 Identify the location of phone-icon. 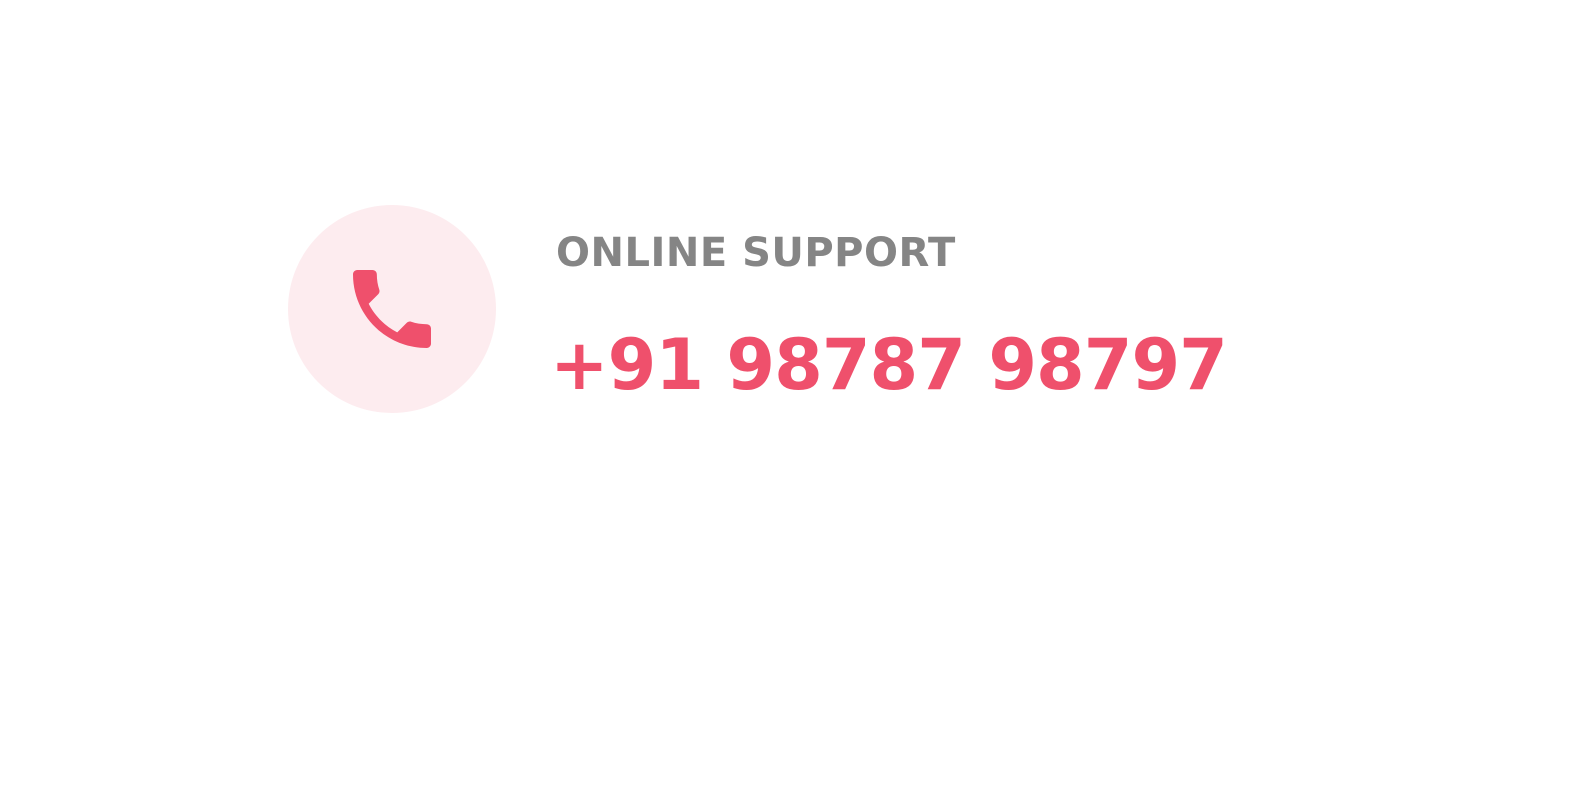
(392, 309).